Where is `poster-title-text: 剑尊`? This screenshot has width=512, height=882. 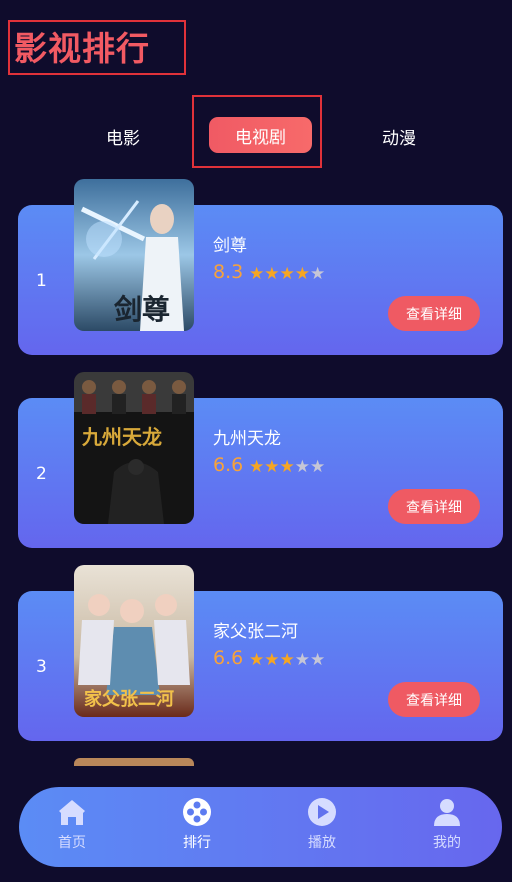 poster-title-text: 剑尊 is located at coordinates (142, 309).